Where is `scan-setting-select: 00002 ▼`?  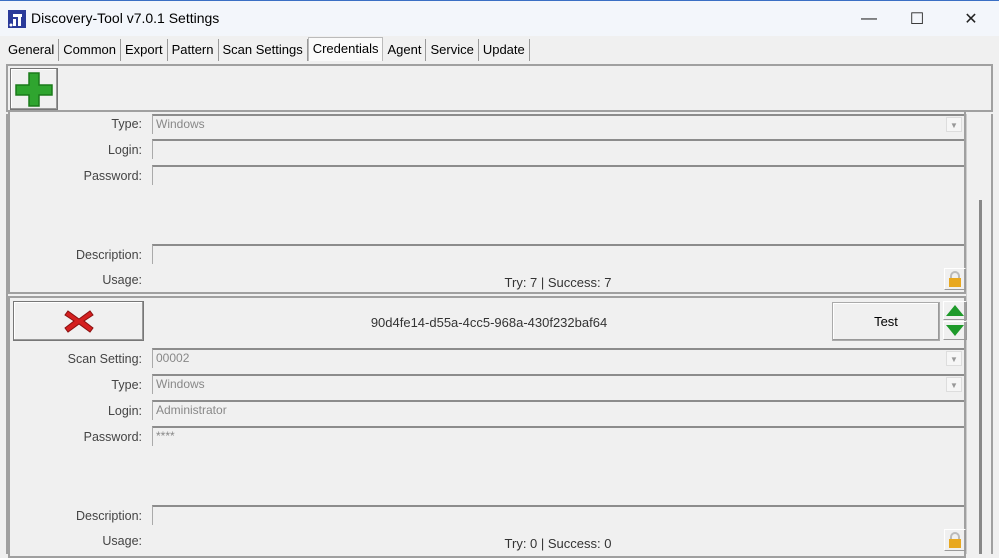
scan-setting-select: 00002 ▼ is located at coordinates (558, 358).